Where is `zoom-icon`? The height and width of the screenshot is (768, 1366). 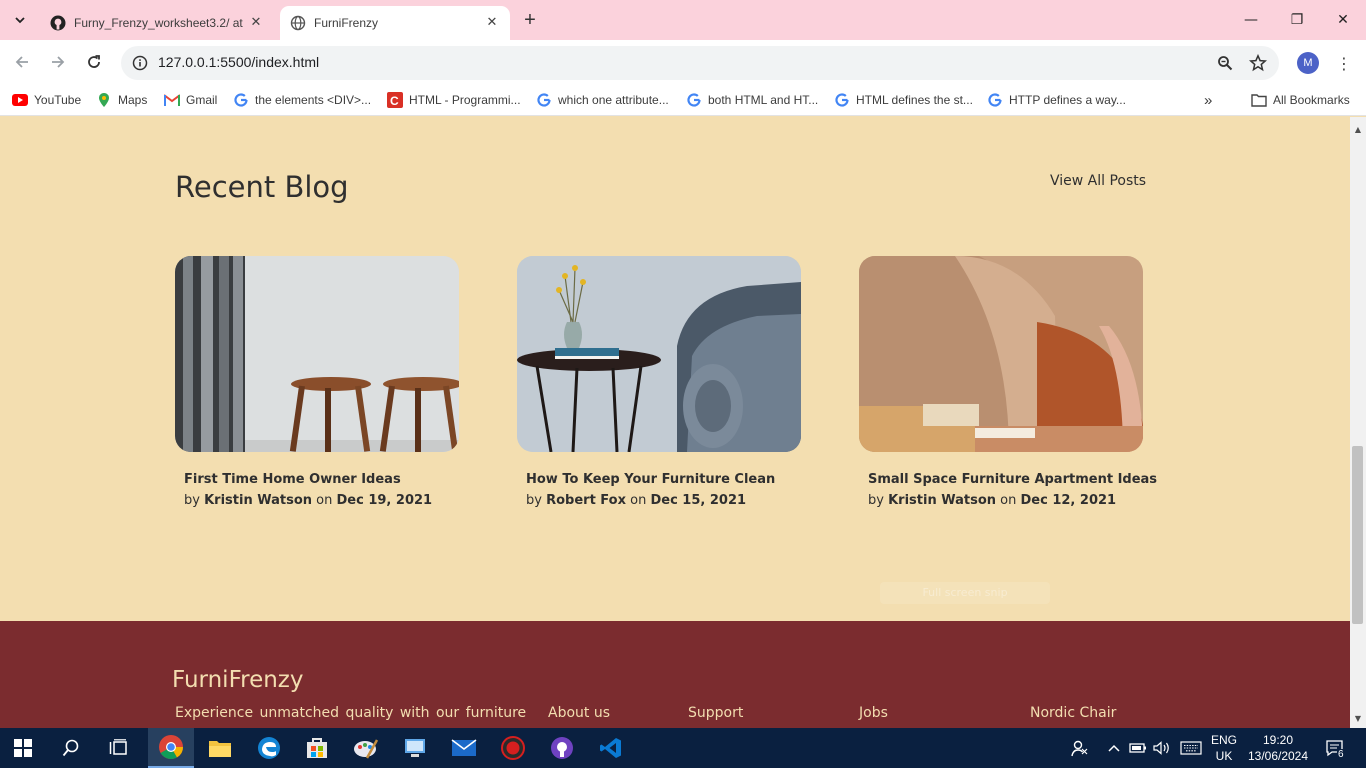
zoom-icon is located at coordinates (1225, 63).